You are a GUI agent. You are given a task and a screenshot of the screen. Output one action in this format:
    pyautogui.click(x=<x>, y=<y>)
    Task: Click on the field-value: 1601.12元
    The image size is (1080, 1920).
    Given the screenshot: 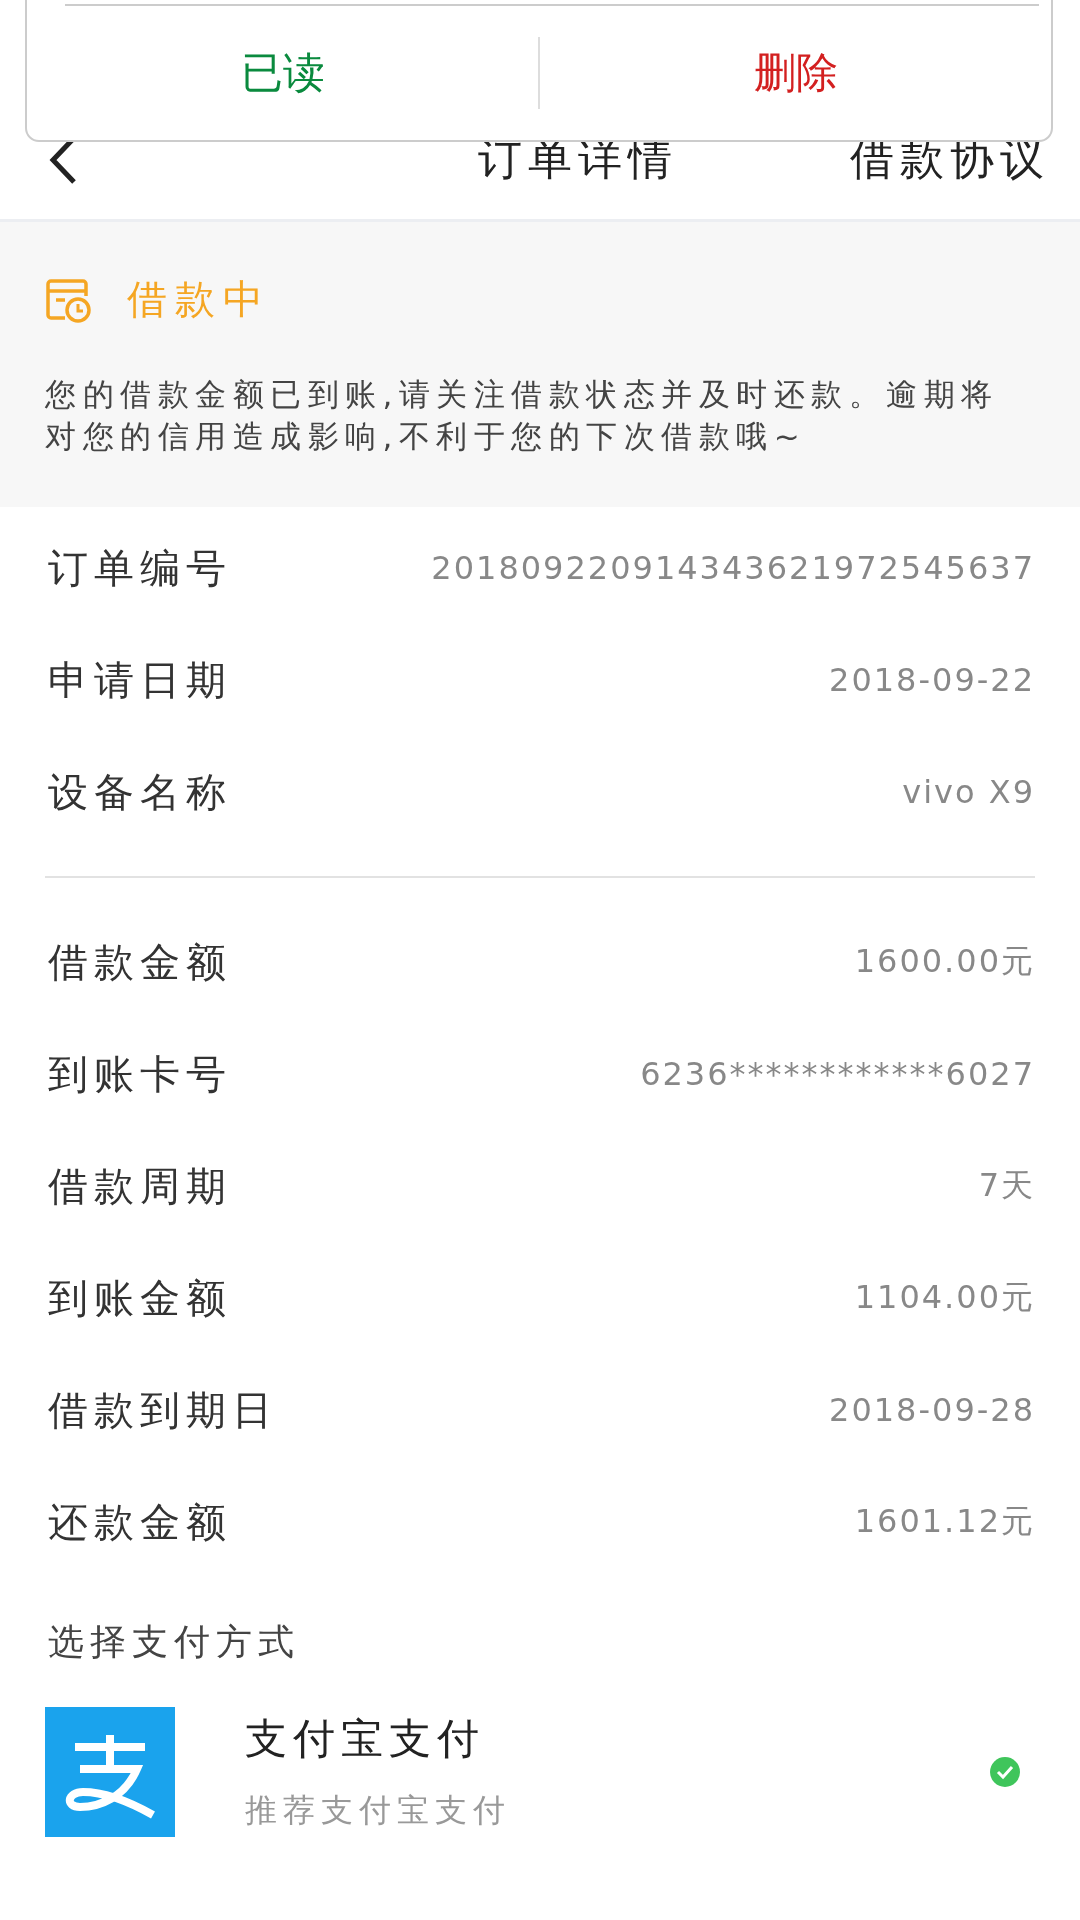 What is the action you would take?
    pyautogui.click(x=944, y=1521)
    